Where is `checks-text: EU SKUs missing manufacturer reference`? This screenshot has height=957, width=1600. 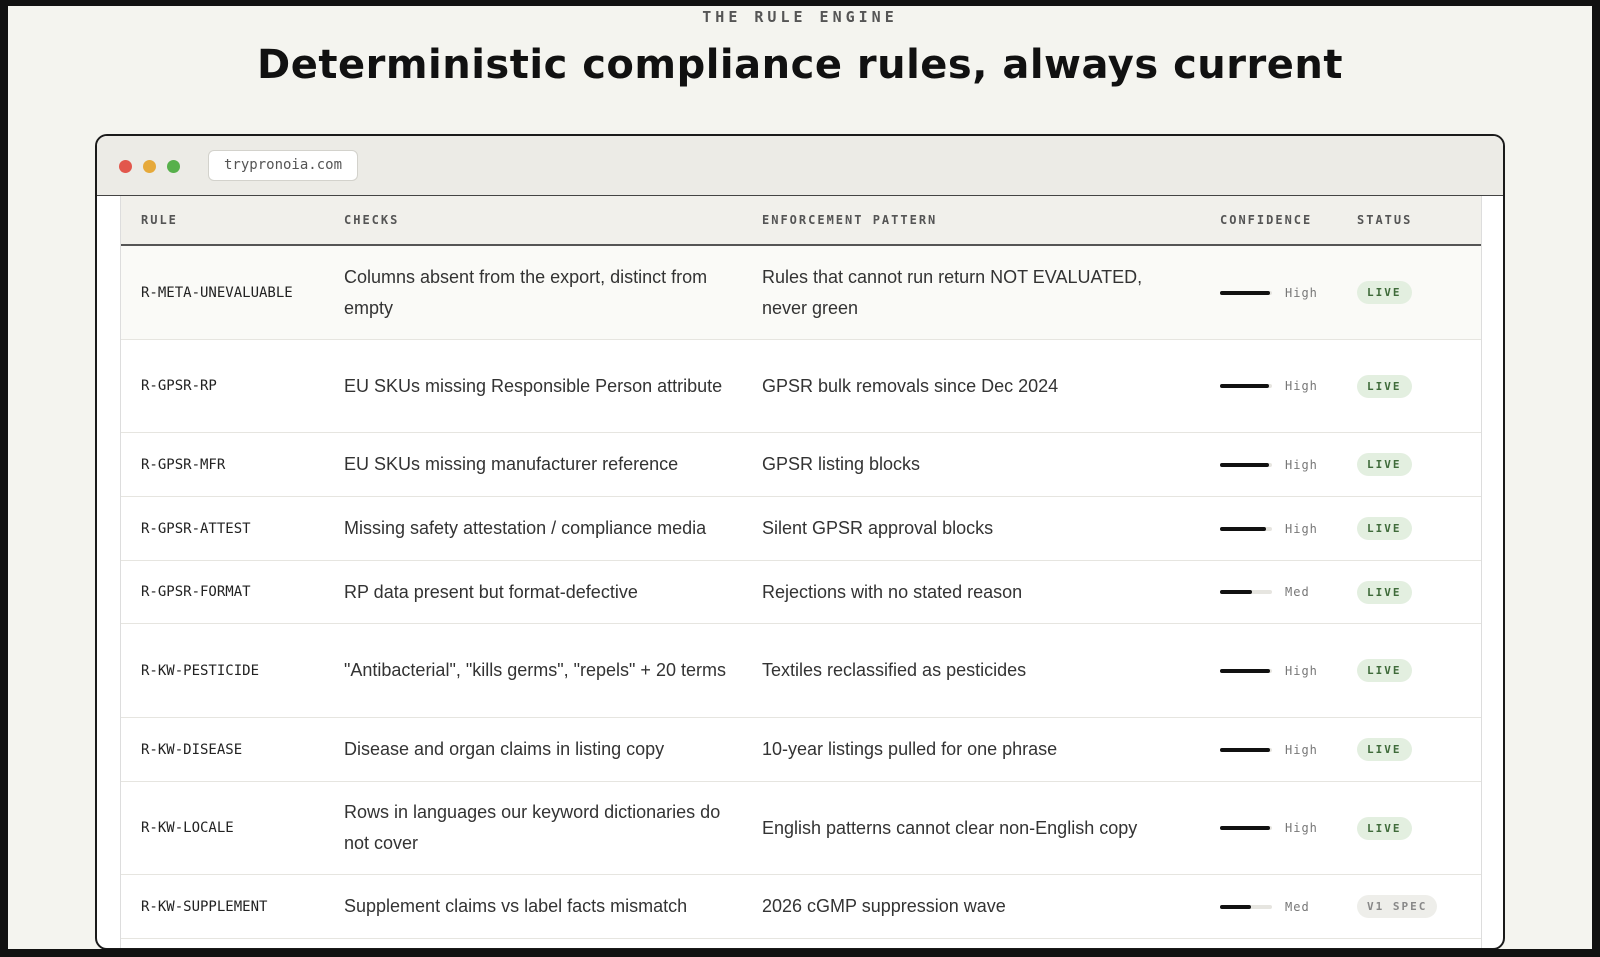
checks-text: EU SKUs missing manufacturer reference is located at coordinates (511, 464).